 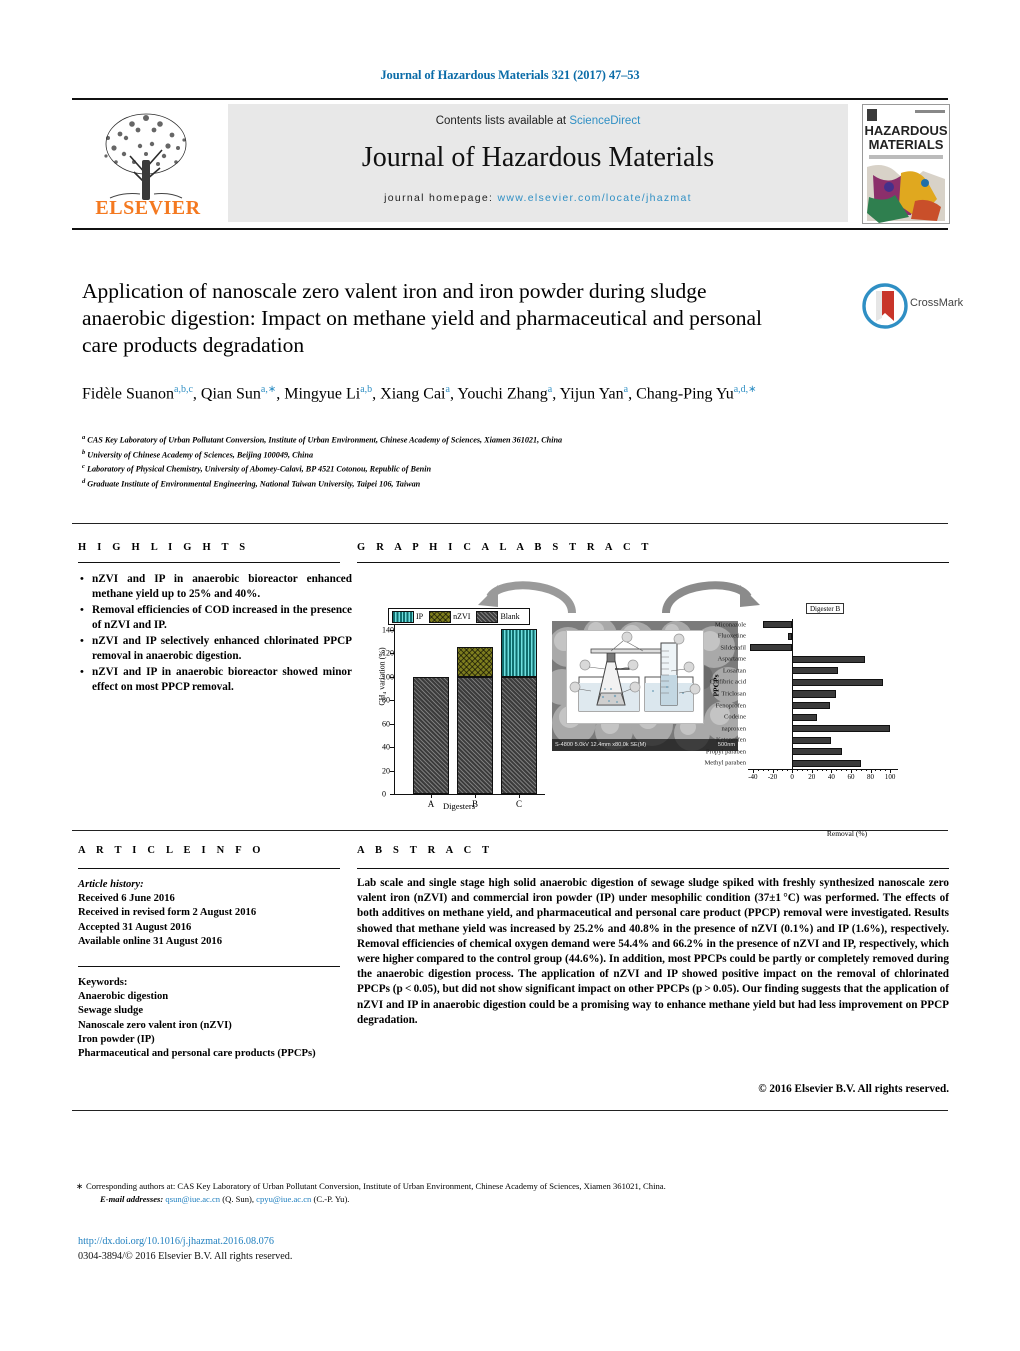 I want to click on email-owner-2: (C.-P. Yu)., so click(x=331, y=1199).